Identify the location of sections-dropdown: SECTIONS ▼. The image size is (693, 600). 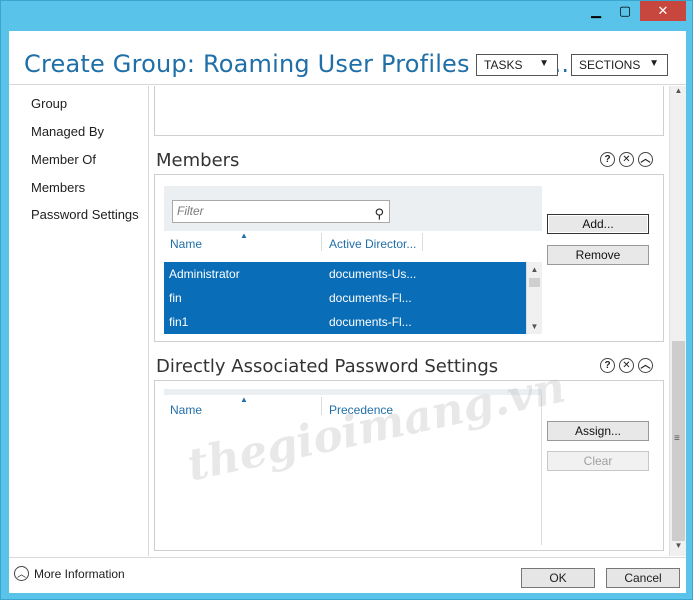
(619, 65).